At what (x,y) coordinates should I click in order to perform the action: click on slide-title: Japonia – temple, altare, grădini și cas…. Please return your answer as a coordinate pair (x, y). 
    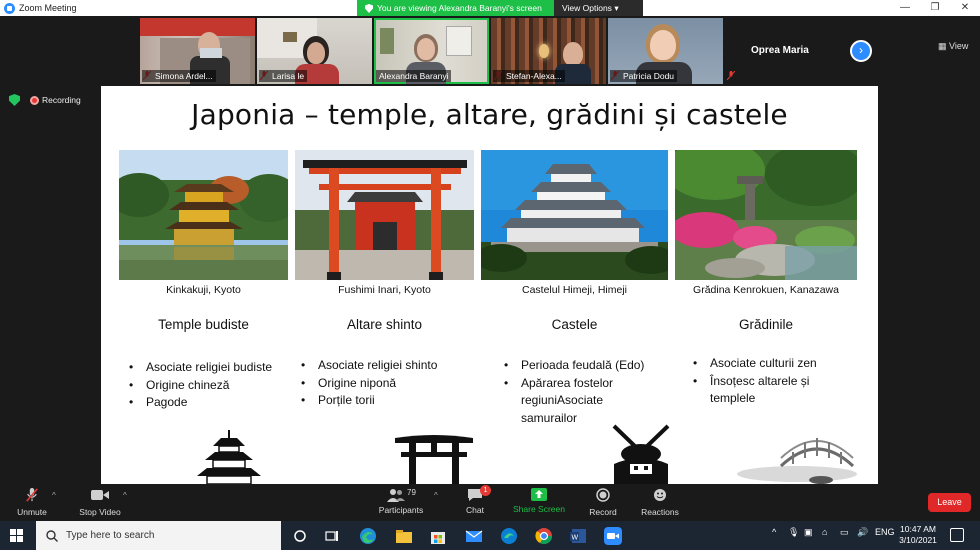
    Looking at the image, I should click on (489, 114).